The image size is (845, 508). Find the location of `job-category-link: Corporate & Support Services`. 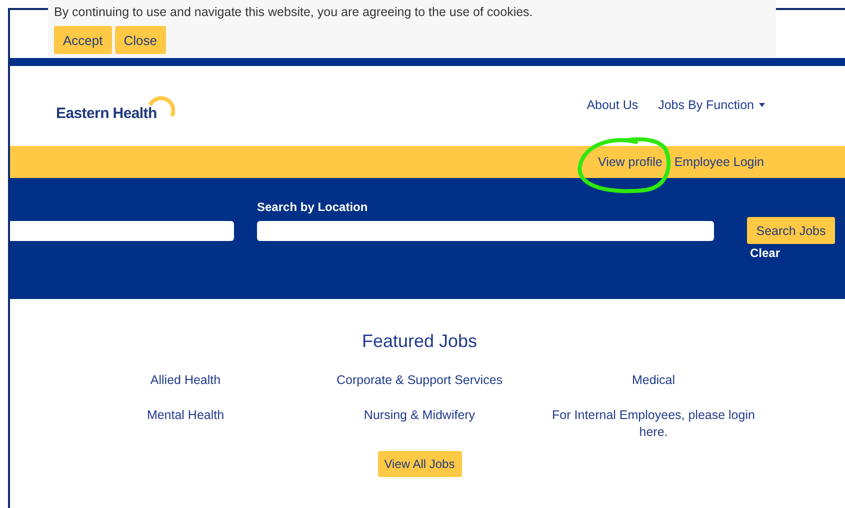

job-category-link: Corporate & Support Services is located at coordinates (419, 380).